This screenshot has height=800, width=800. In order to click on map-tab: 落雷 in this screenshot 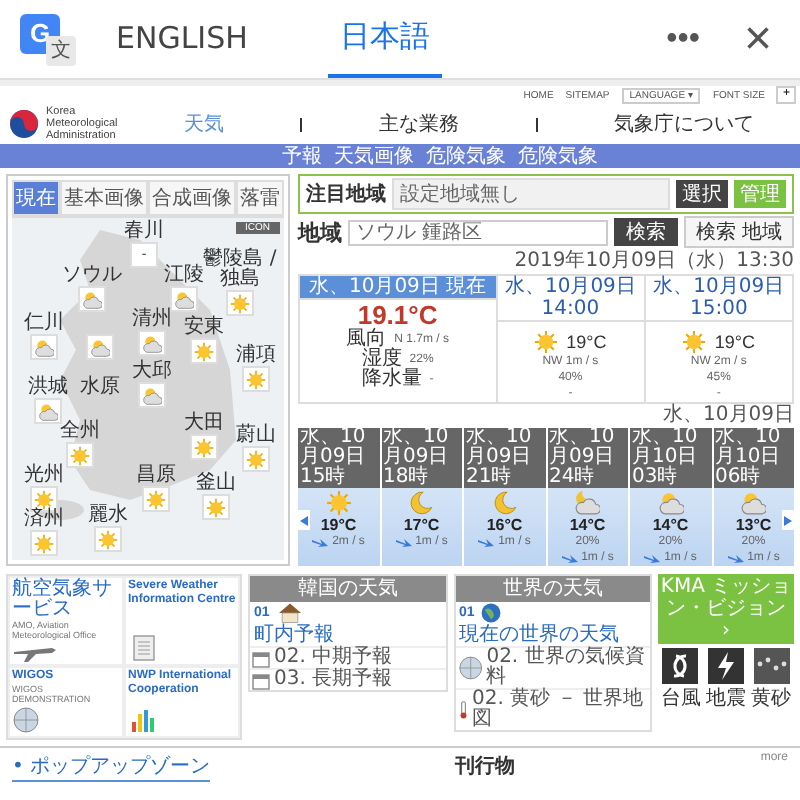, I will do `click(260, 198)`.